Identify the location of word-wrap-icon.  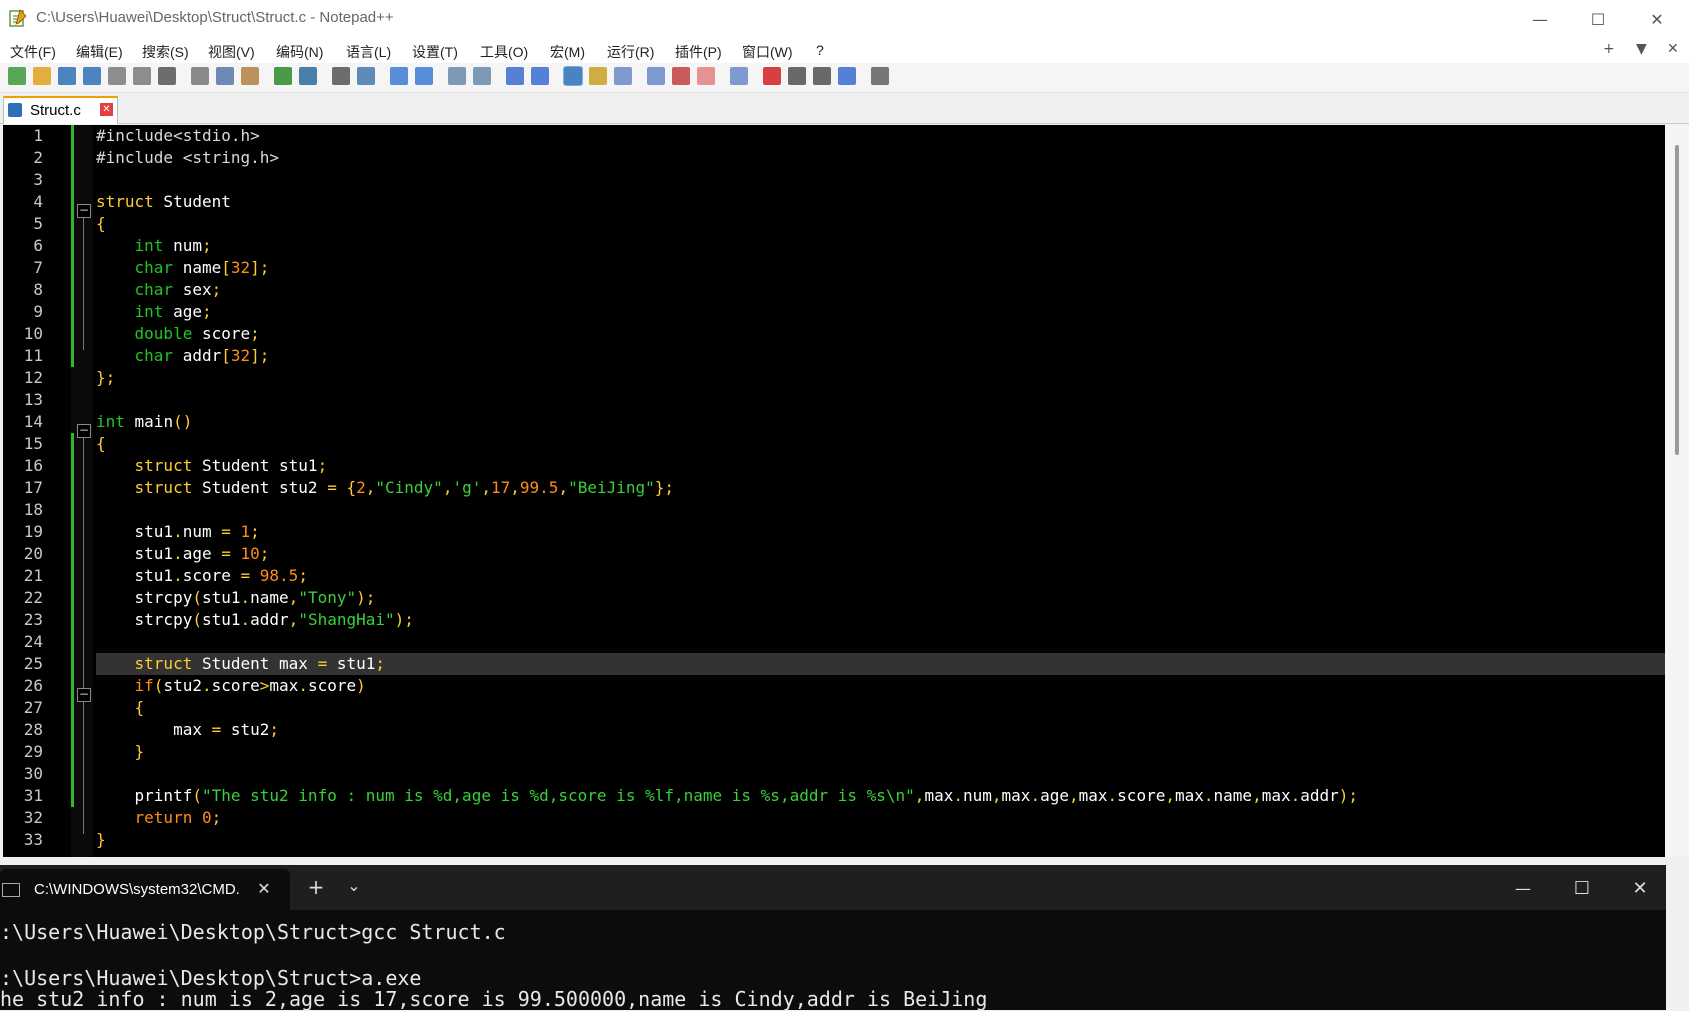
(515, 76).